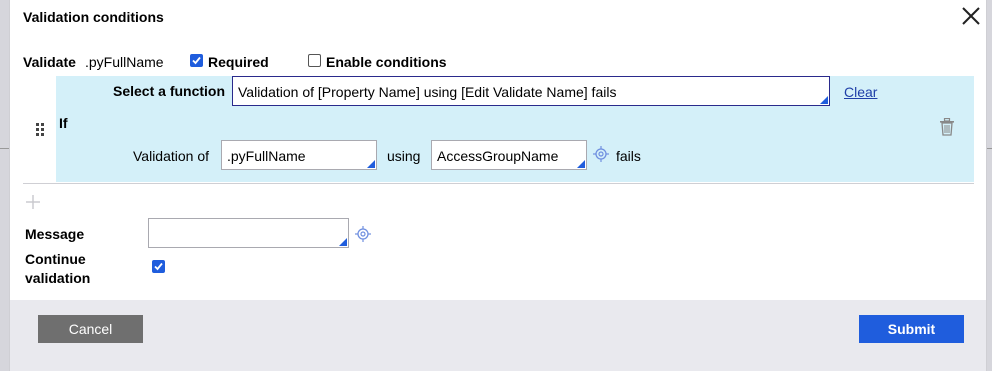  I want to click on cancel-button: Cancel, so click(90, 329).